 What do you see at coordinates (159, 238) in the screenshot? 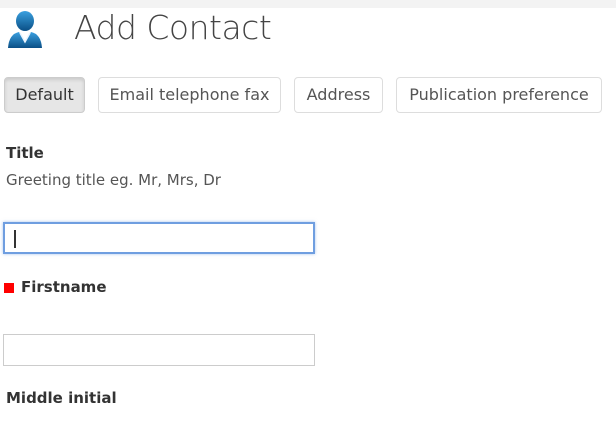
I see `title-input` at bounding box center [159, 238].